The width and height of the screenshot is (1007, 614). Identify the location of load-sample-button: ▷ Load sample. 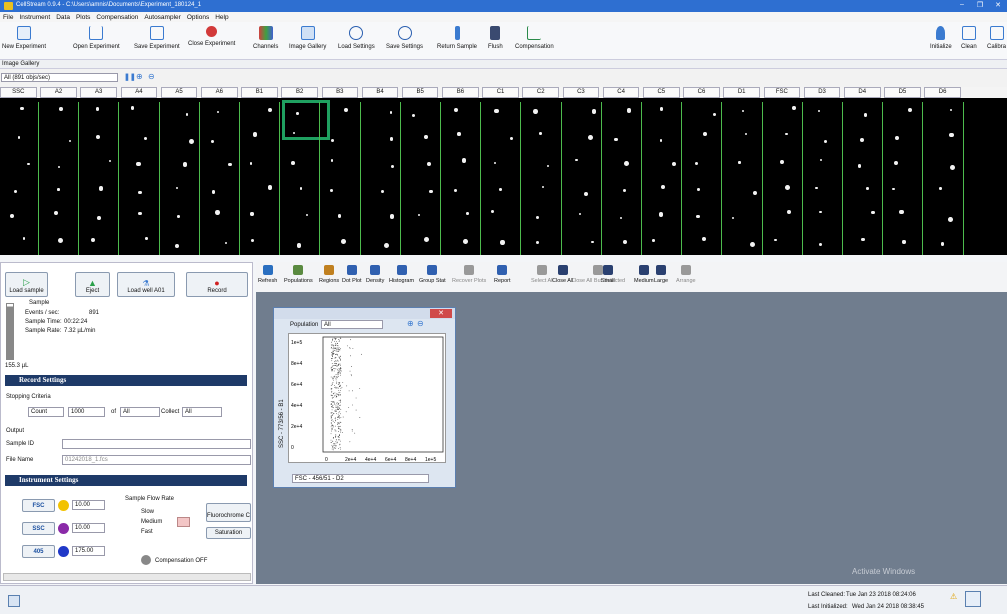
(26, 284).